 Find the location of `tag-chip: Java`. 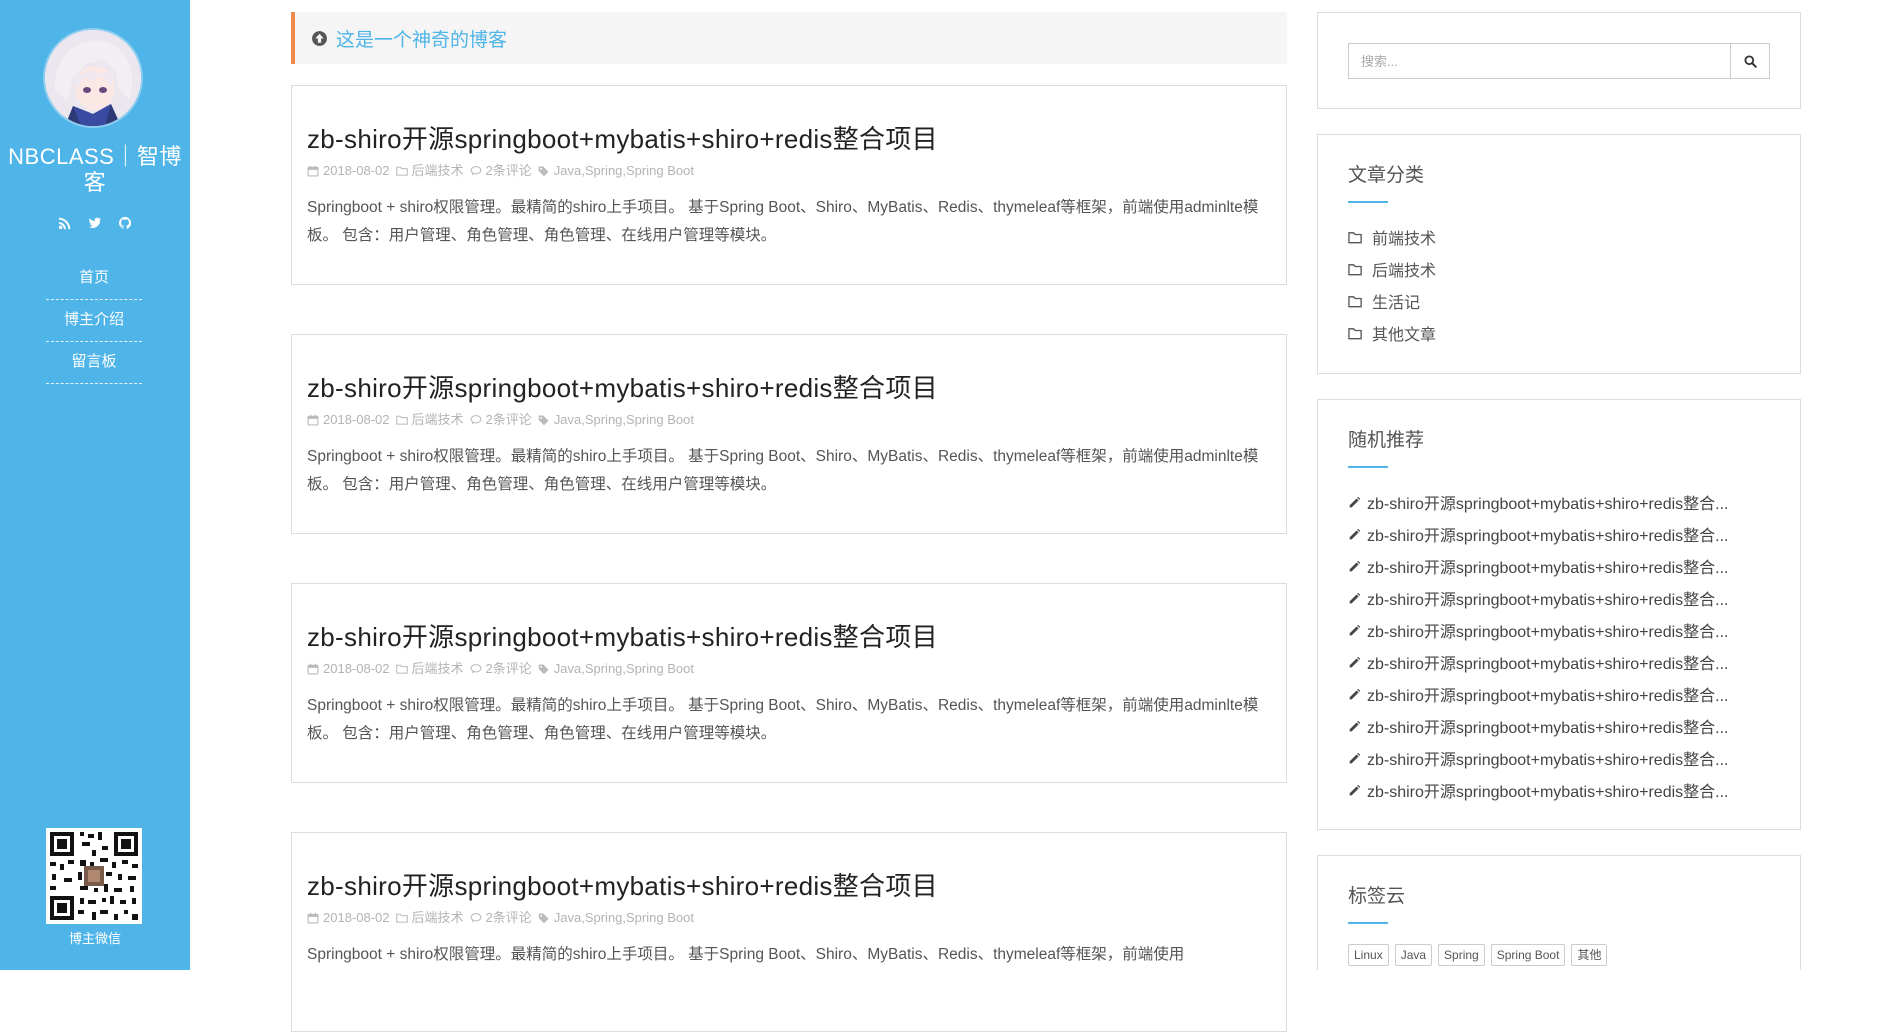

tag-chip: Java is located at coordinates (1413, 955).